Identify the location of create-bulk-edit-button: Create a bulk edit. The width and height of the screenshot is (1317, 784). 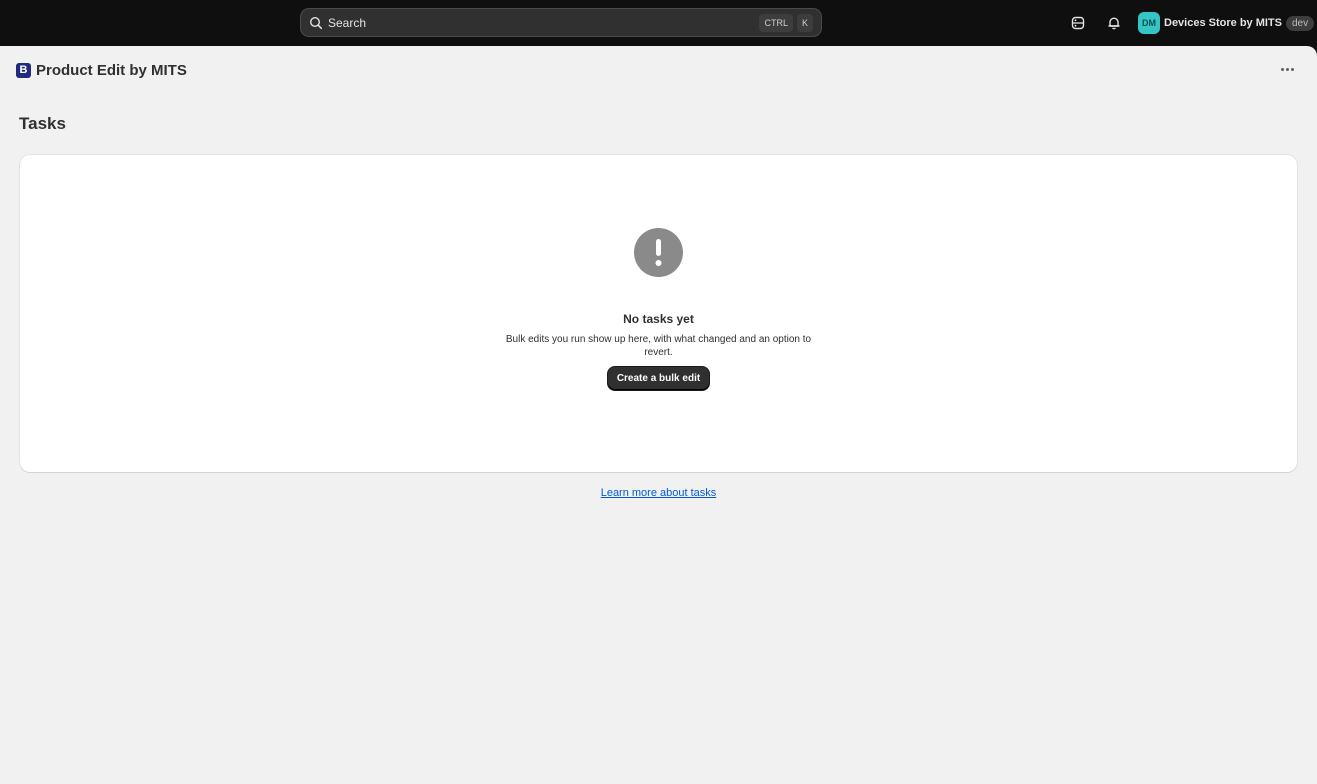
(658, 378).